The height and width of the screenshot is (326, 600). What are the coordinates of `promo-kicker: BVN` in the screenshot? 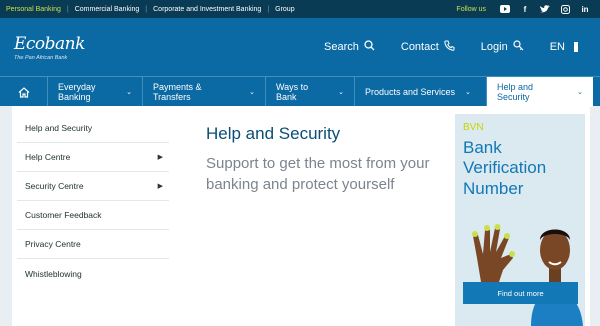 It's located at (473, 127).